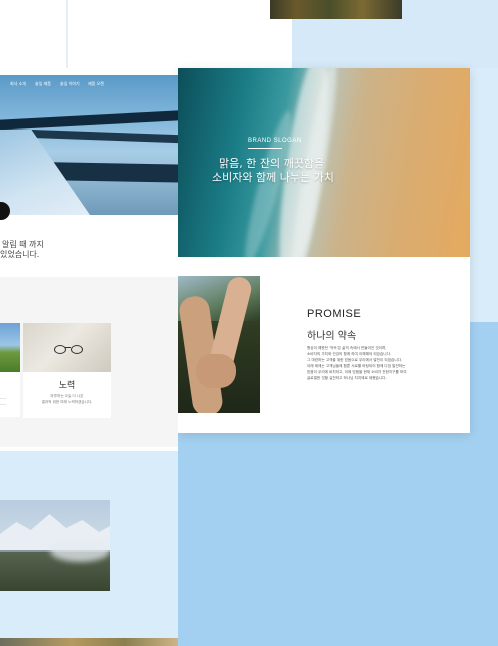  I want to click on building-beam, so click(89, 120).